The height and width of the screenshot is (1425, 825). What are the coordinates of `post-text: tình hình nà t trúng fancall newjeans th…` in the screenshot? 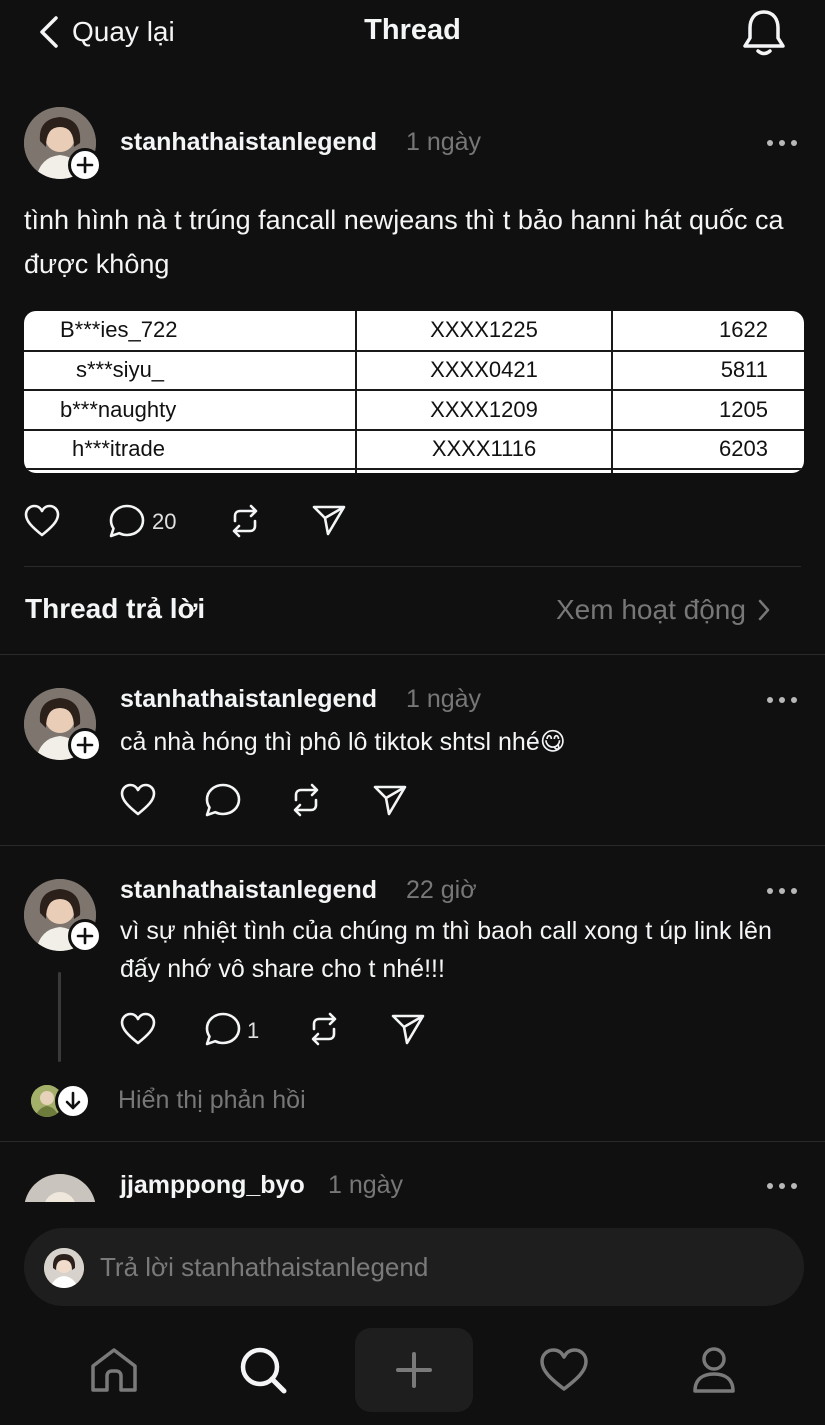 It's located at (404, 242).